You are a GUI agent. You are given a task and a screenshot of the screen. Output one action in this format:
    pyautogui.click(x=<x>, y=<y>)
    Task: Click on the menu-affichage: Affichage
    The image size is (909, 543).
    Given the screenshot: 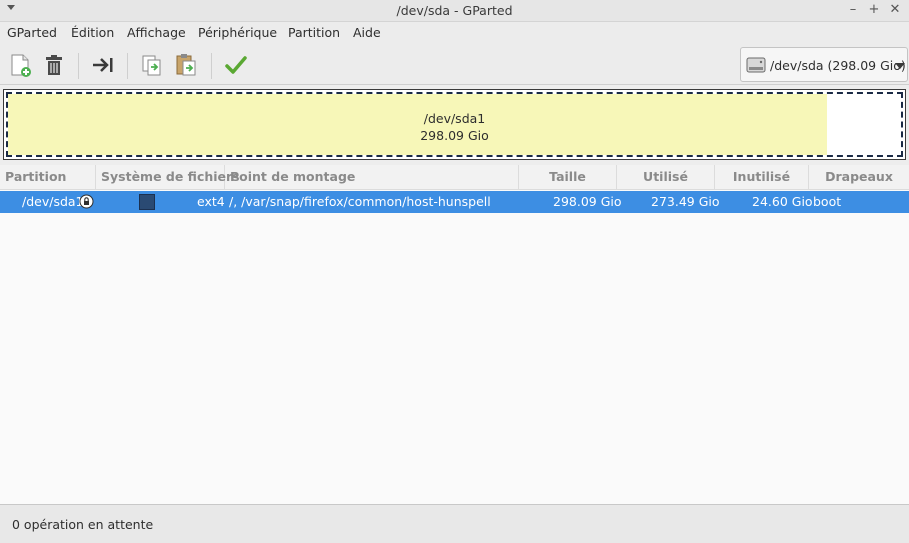 What is the action you would take?
    pyautogui.click(x=156, y=32)
    